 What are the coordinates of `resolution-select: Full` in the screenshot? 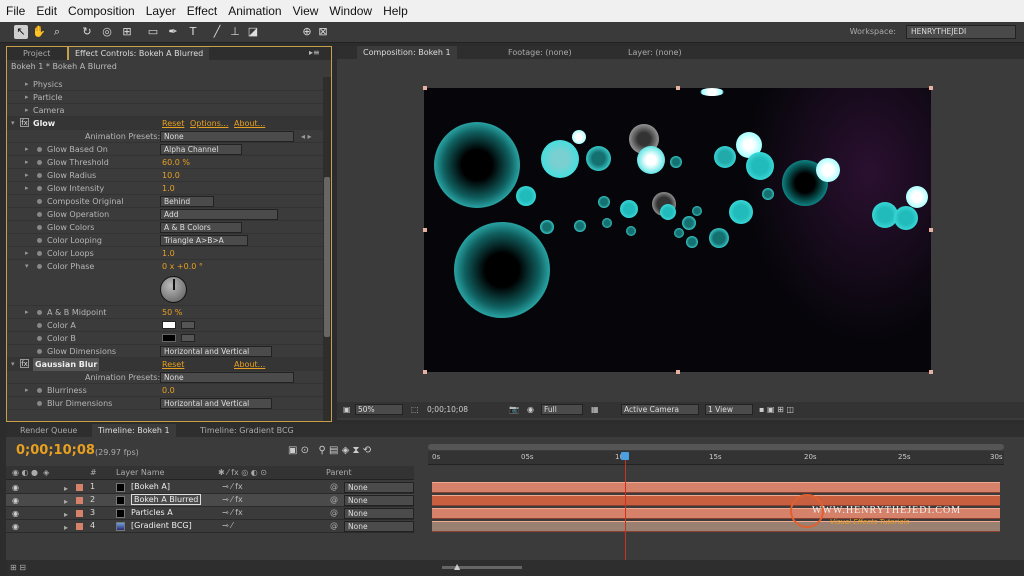 It's located at (562, 409).